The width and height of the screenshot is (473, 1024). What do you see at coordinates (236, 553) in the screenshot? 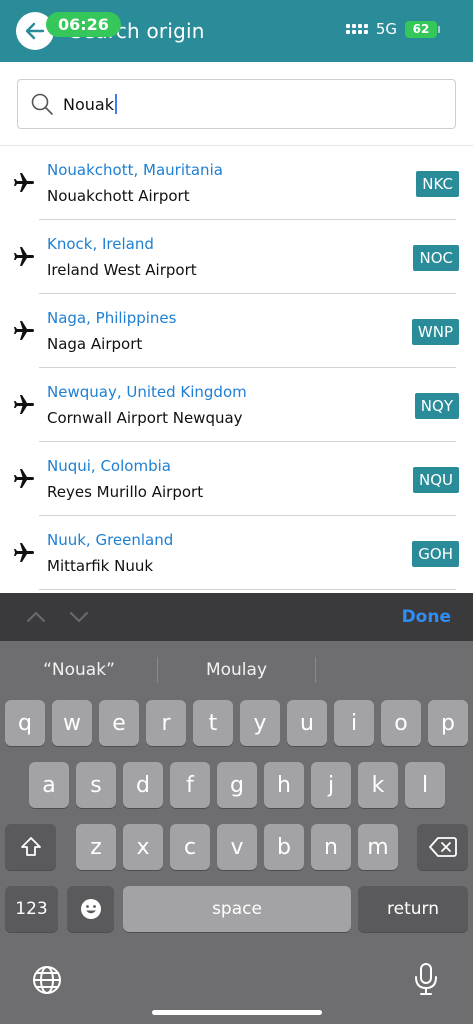
I see `result-item: Nuuk, Greenland Mittarfik Nuuk GOH` at bounding box center [236, 553].